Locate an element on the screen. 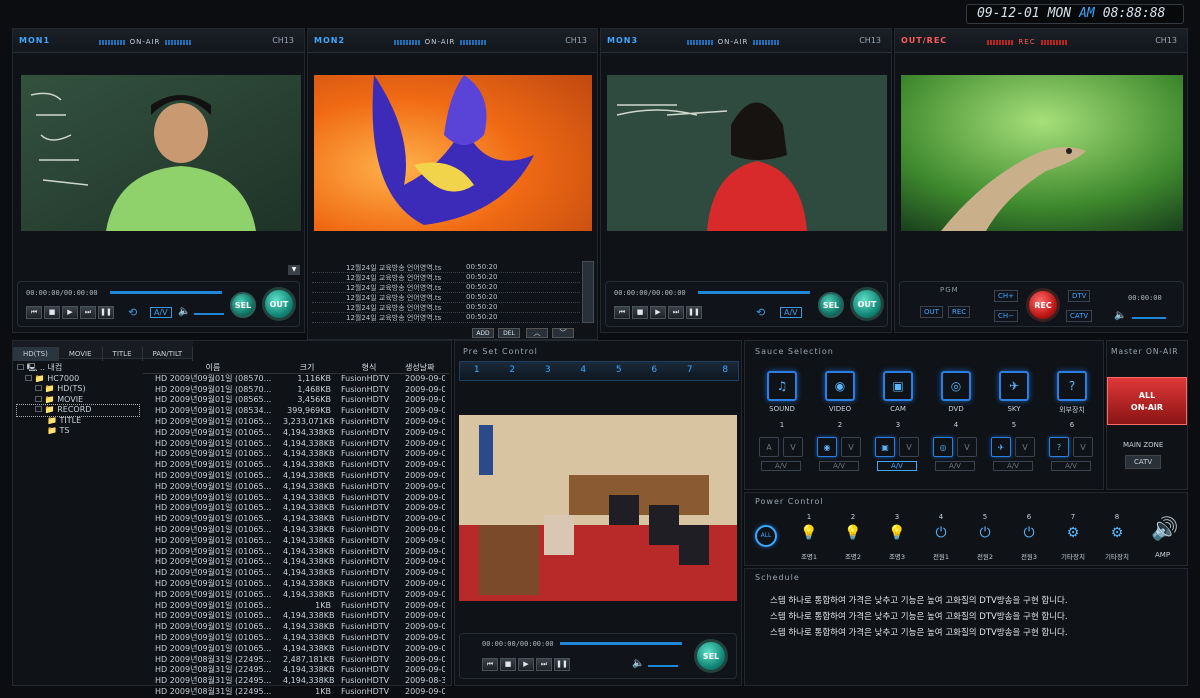 This screenshot has height=698, width=1200. ch-minus-button: CH− is located at coordinates (1006, 316).